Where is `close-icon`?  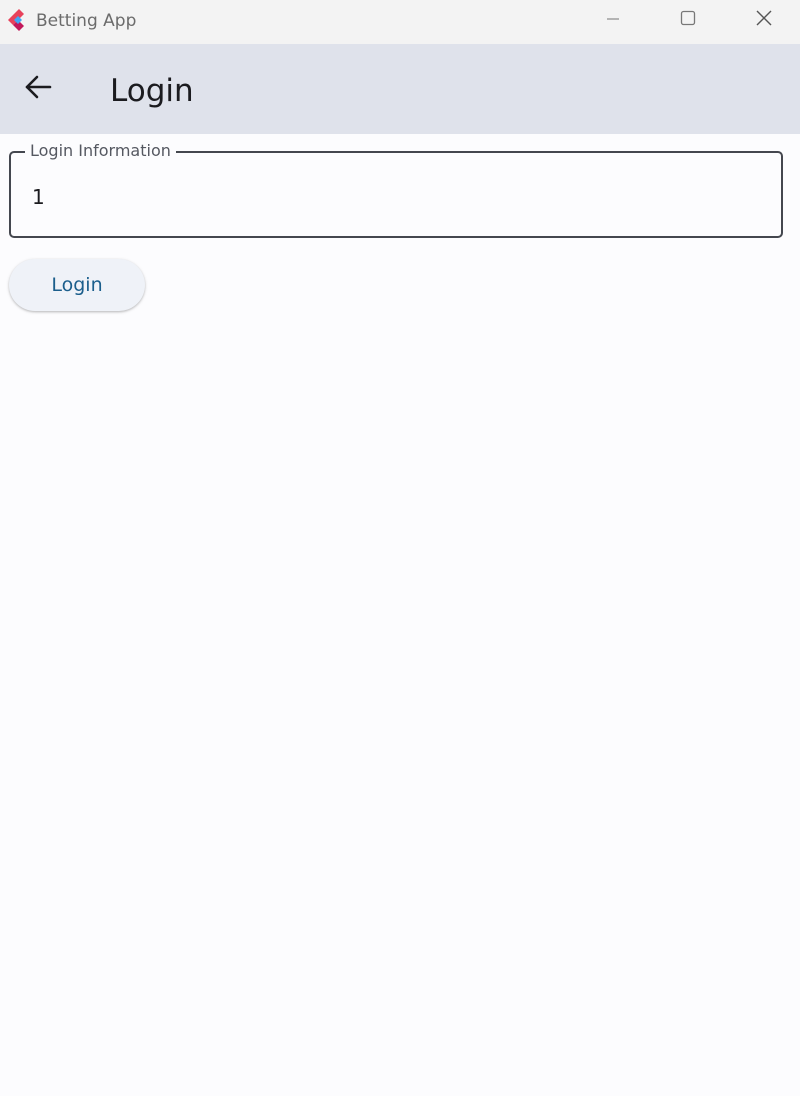
close-icon is located at coordinates (764, 20).